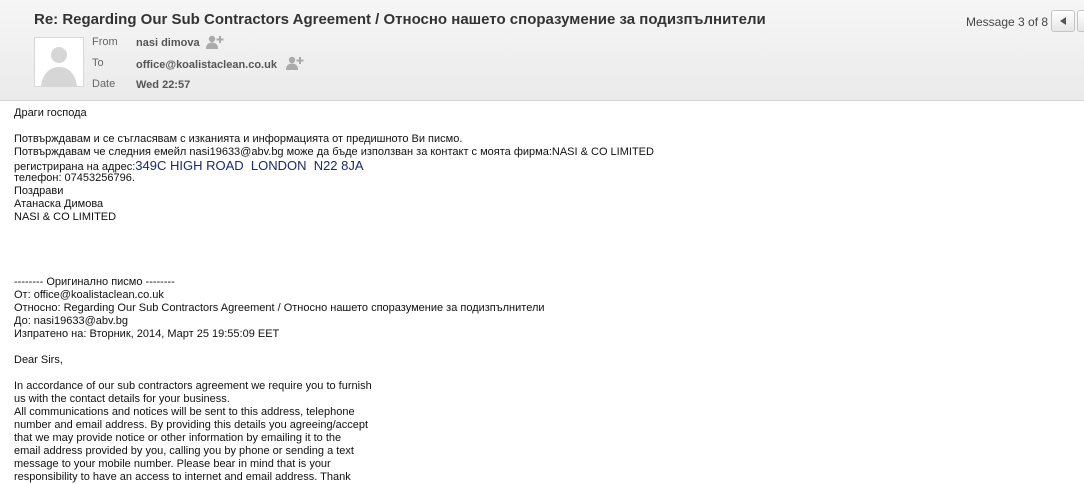 The height and width of the screenshot is (484, 1084). What do you see at coordinates (98, 63) in the screenshot?
I see `to-label: To` at bounding box center [98, 63].